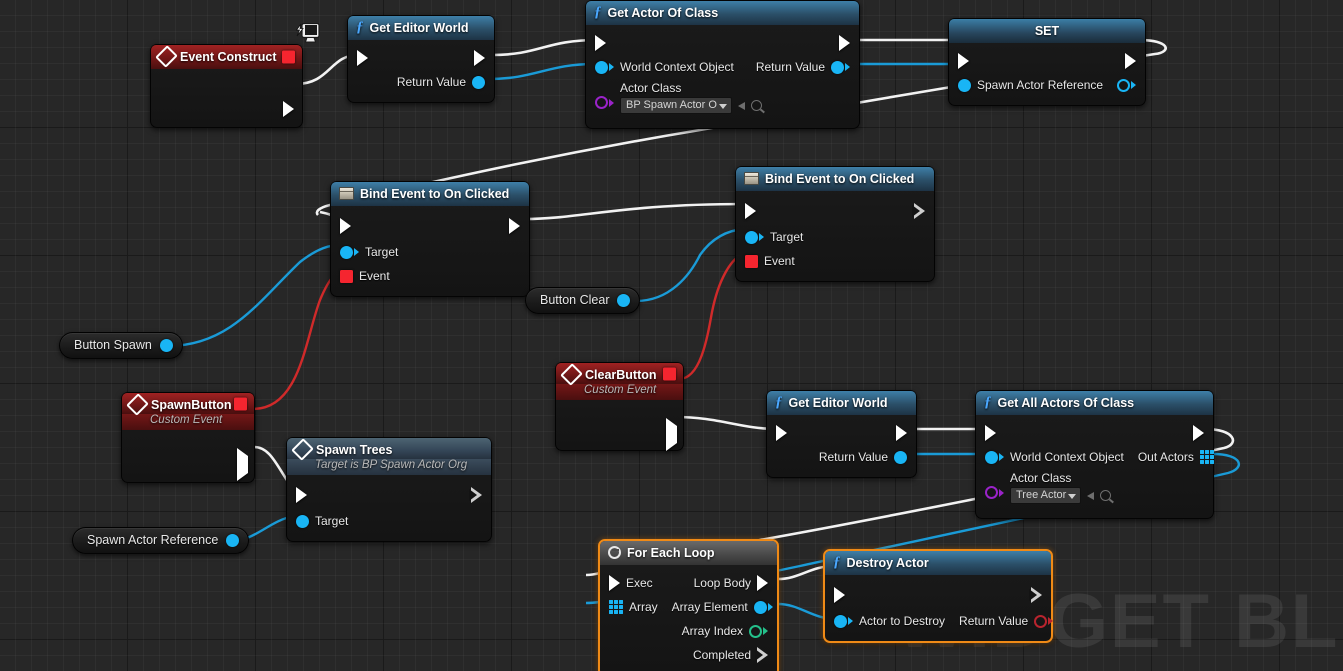 Image resolution: width=1343 pixels, height=671 pixels. I want to click on out-actors-out: Out Actors, so click(1176, 457).